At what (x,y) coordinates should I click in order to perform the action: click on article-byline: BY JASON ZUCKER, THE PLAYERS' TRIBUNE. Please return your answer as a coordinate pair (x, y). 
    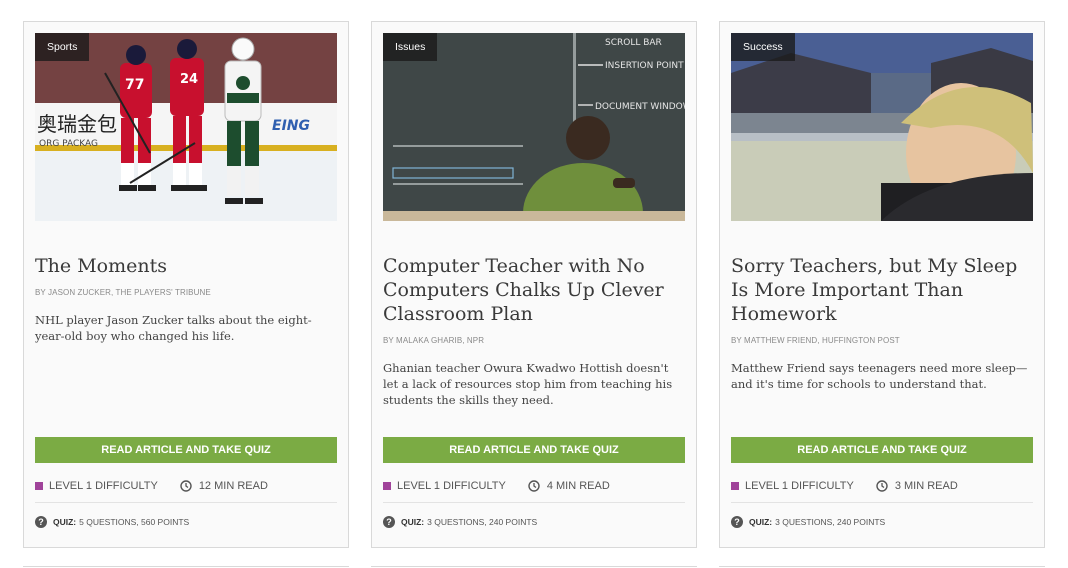
    Looking at the image, I should click on (123, 292).